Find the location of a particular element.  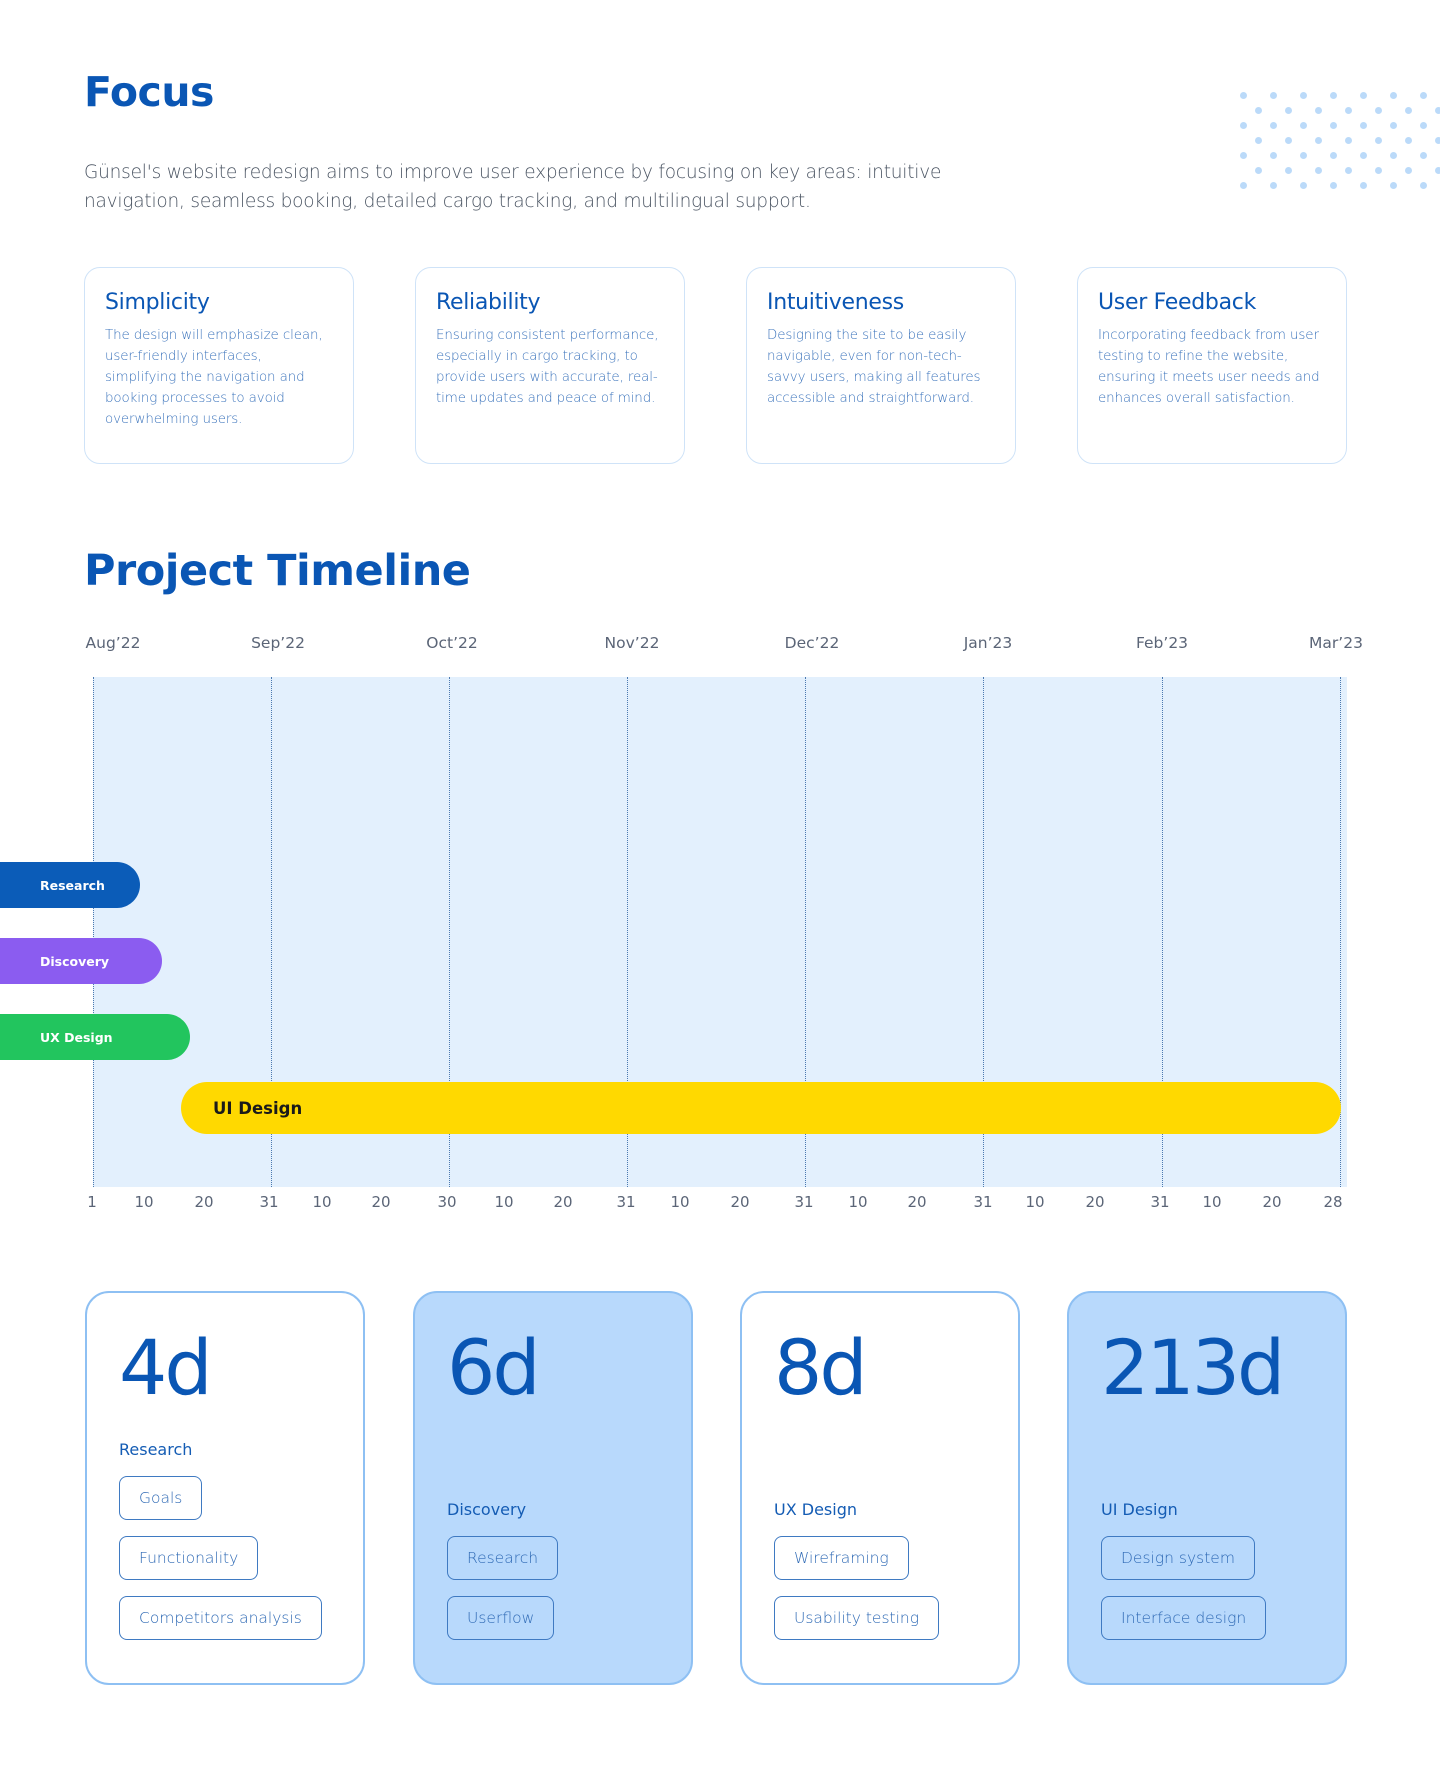

dot-grid-icon is located at coordinates (1334, 143).